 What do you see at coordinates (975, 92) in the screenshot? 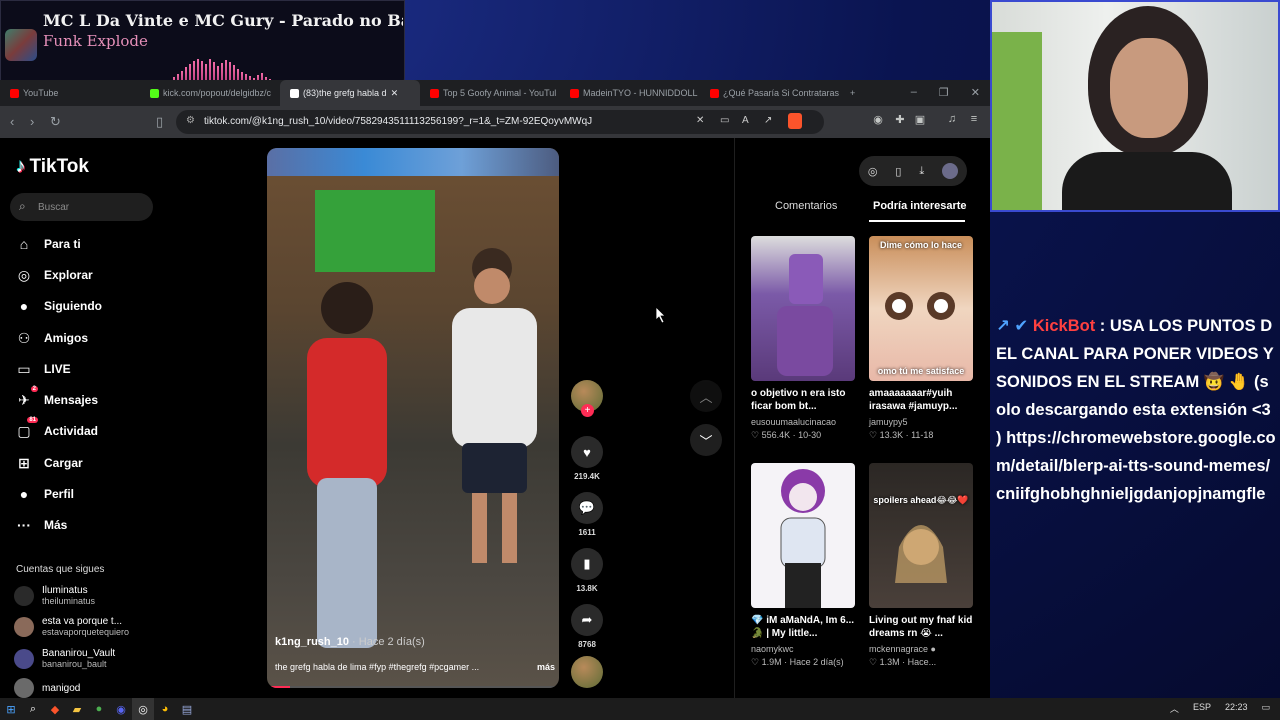
I see `close-window-icon: ✕` at bounding box center [975, 92].